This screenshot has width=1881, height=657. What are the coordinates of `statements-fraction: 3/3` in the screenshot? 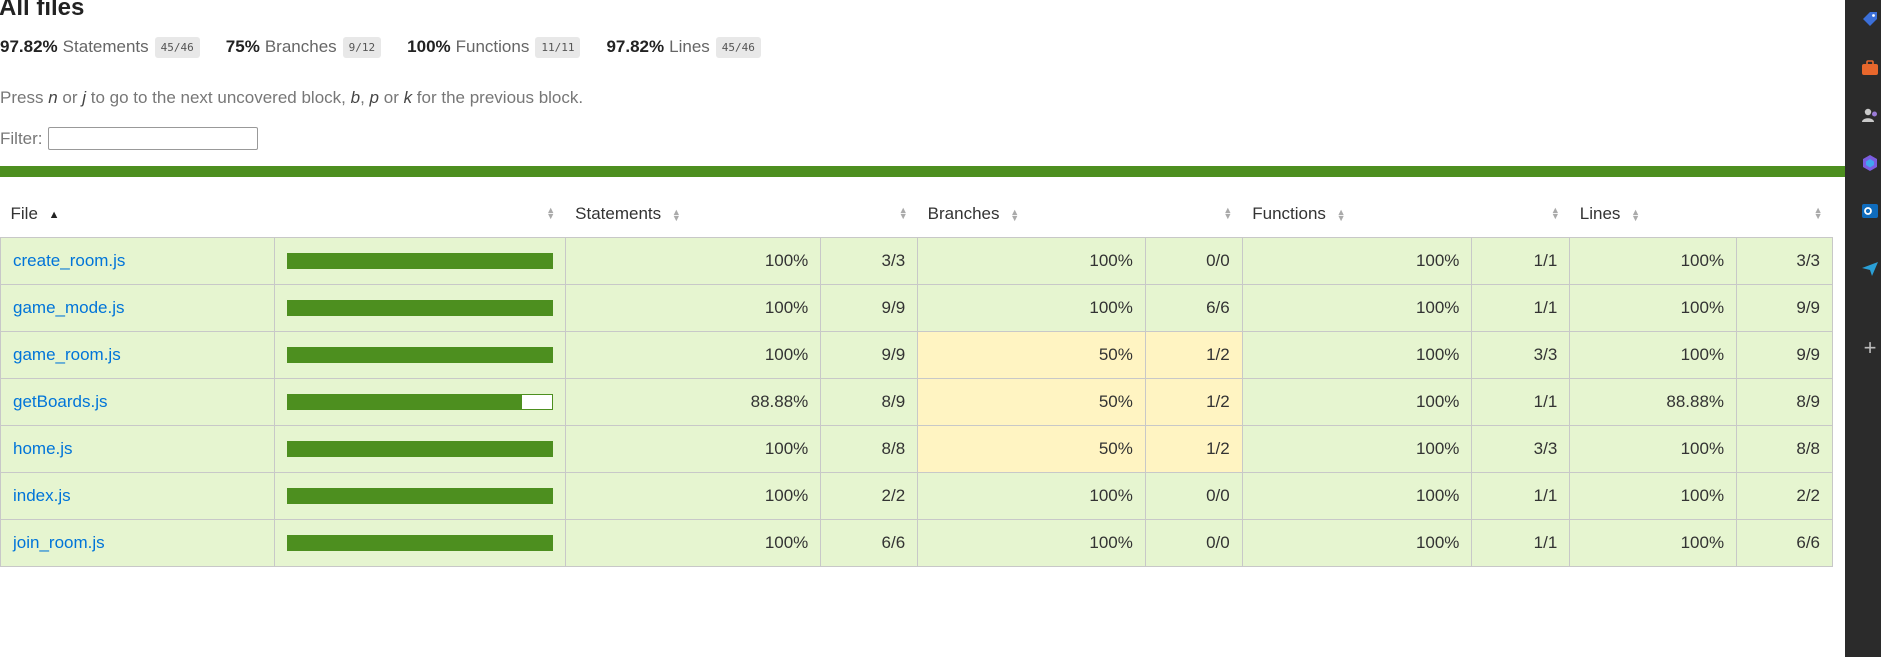 It's located at (869, 261).